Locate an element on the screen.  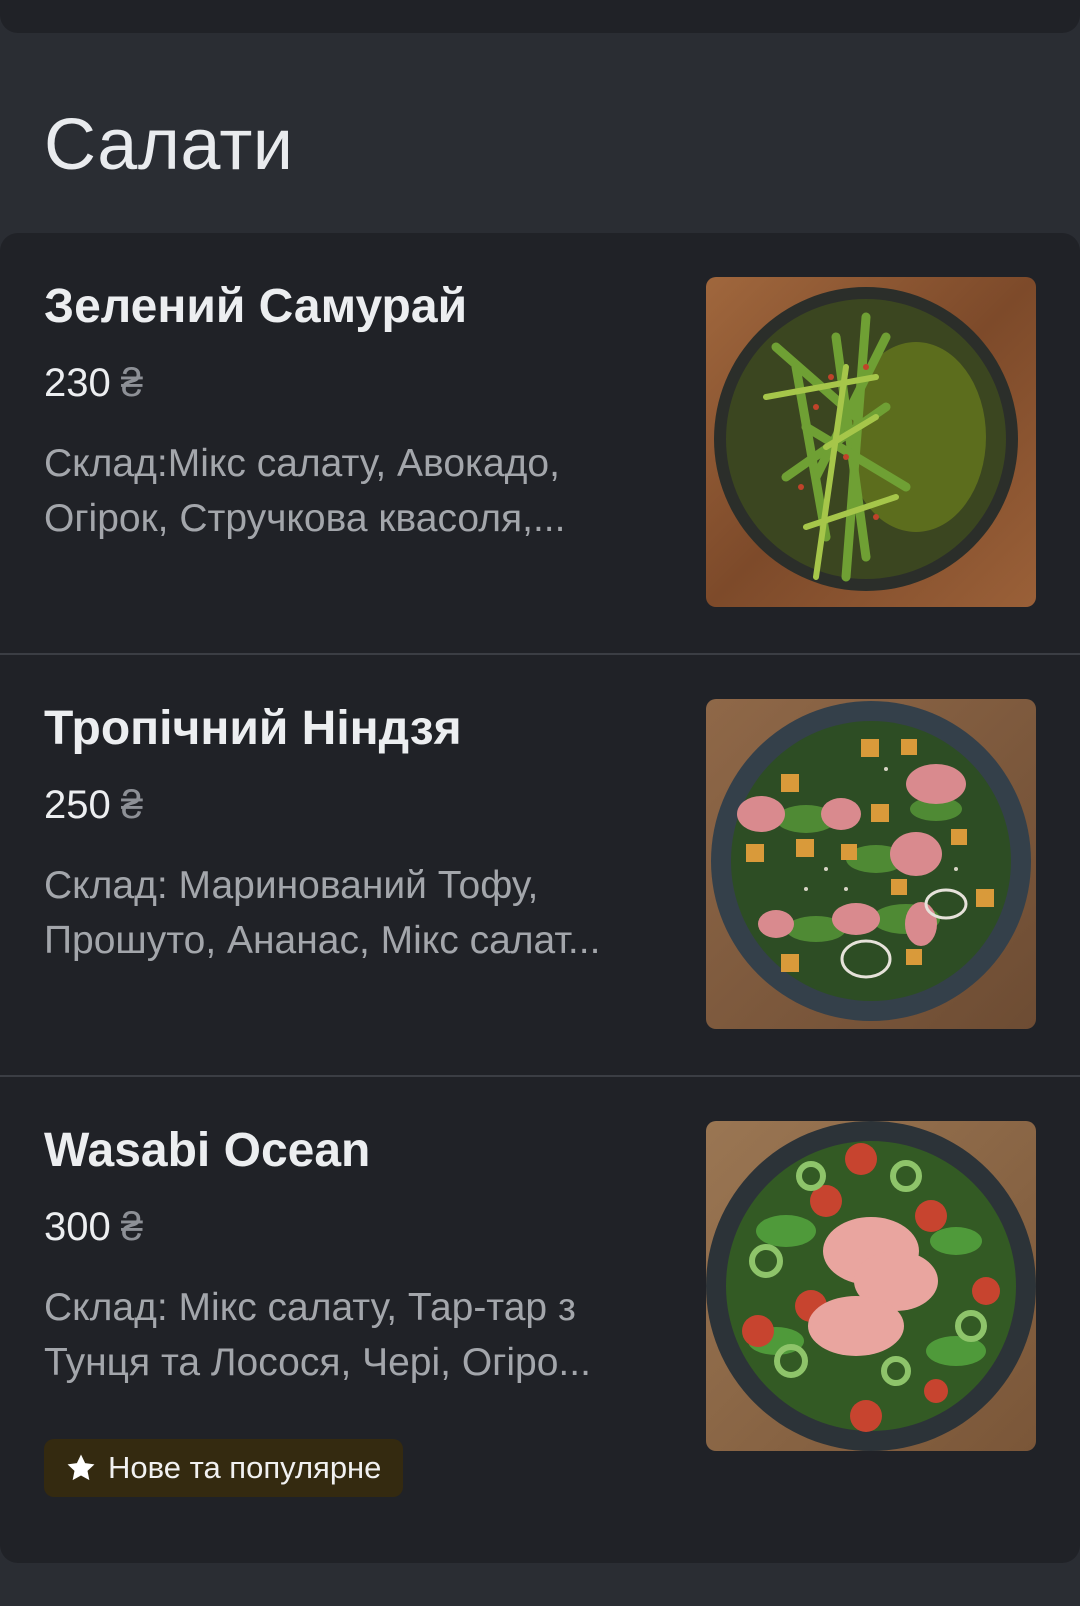
item-price: 230 ₴ is located at coordinates (93, 383).